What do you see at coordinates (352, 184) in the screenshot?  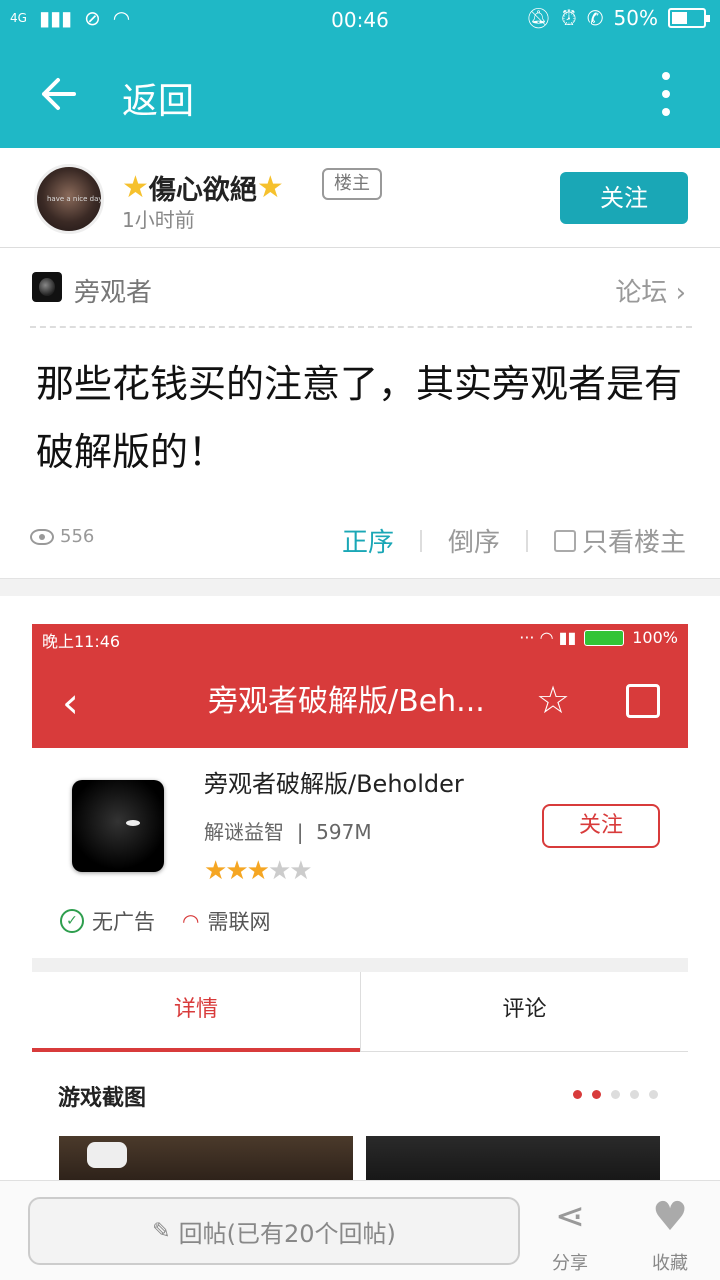 I see `op-badge: 楼主` at bounding box center [352, 184].